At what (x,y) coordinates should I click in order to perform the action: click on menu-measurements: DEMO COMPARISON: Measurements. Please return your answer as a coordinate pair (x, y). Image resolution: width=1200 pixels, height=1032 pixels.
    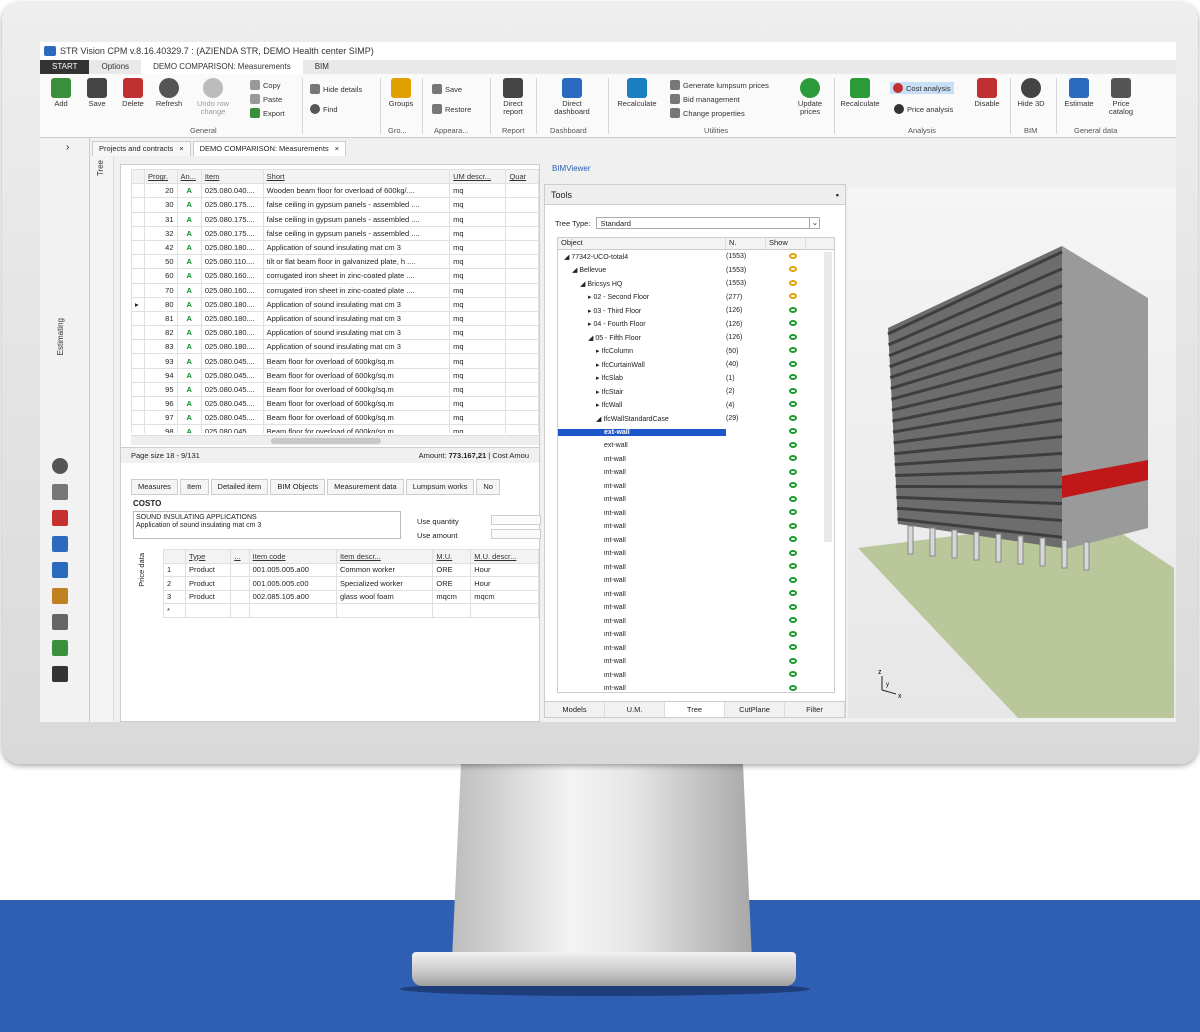
    Looking at the image, I should click on (222, 67).